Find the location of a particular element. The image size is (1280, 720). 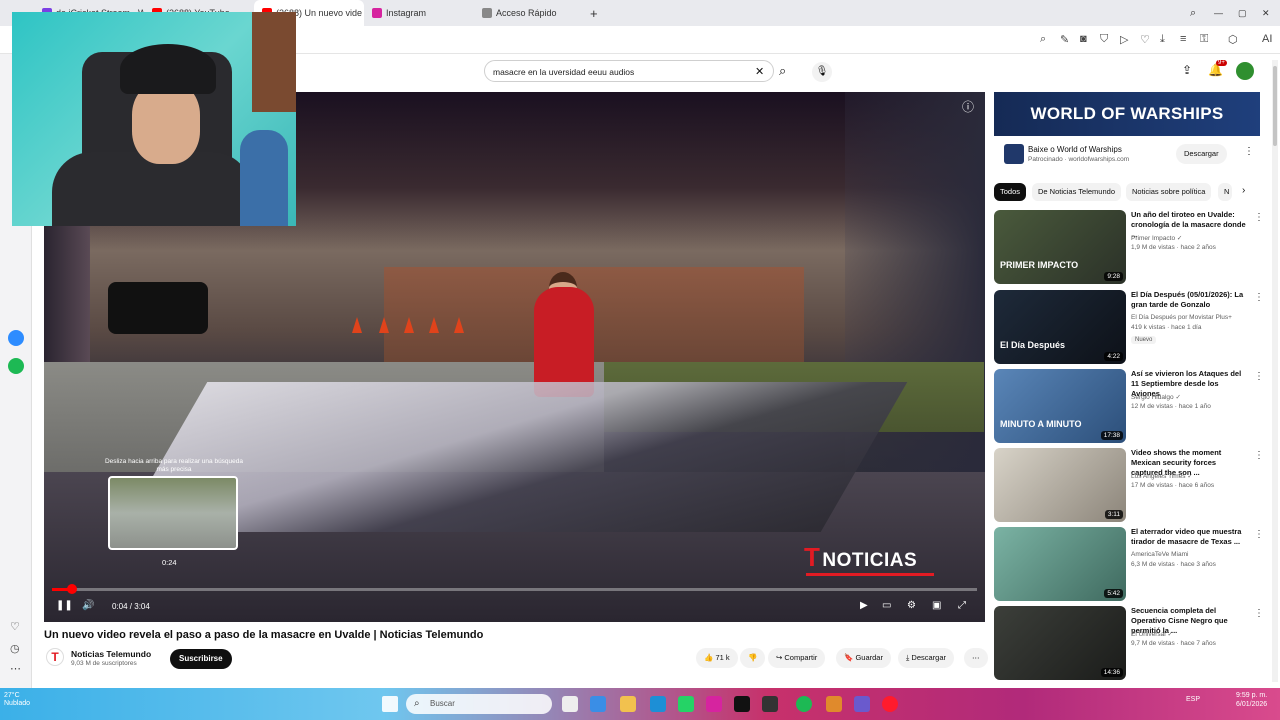

weather-widget: 27°C Nublado is located at coordinates (17, 700).